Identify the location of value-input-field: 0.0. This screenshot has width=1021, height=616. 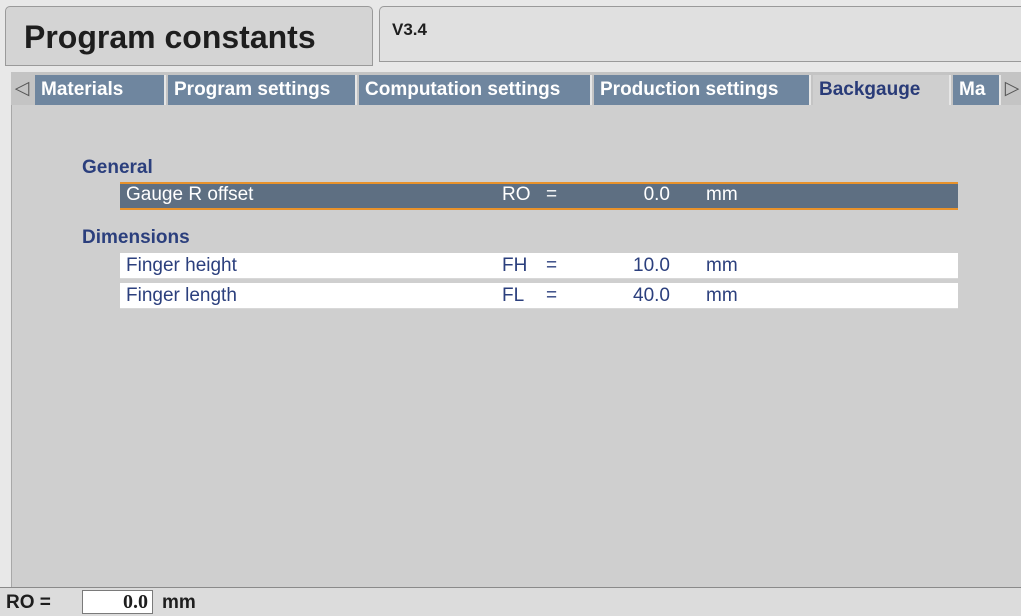
(117, 602).